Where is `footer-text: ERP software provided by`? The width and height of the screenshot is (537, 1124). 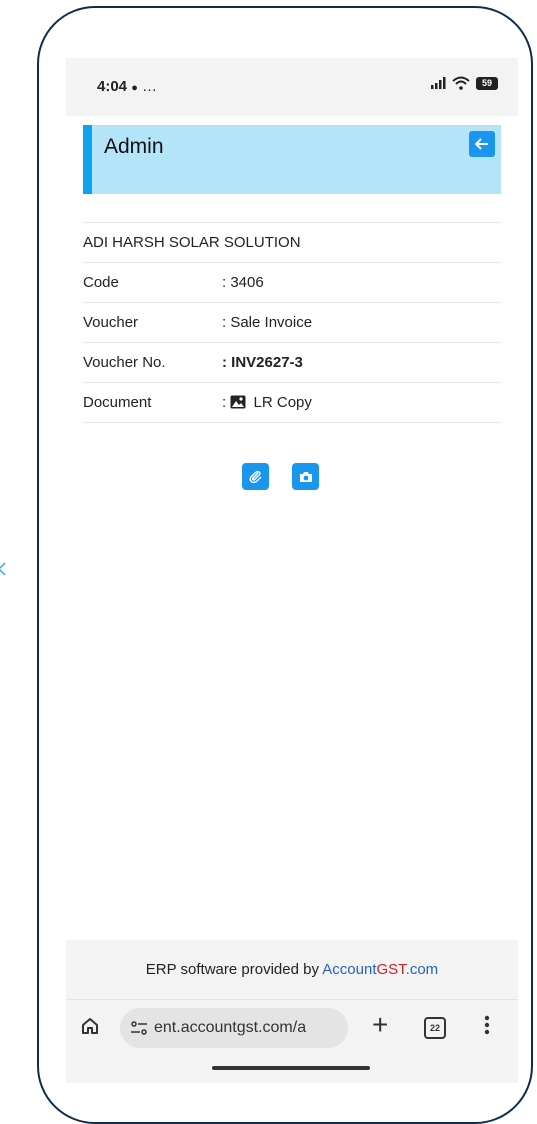
footer-text: ERP software provided by is located at coordinates (234, 969).